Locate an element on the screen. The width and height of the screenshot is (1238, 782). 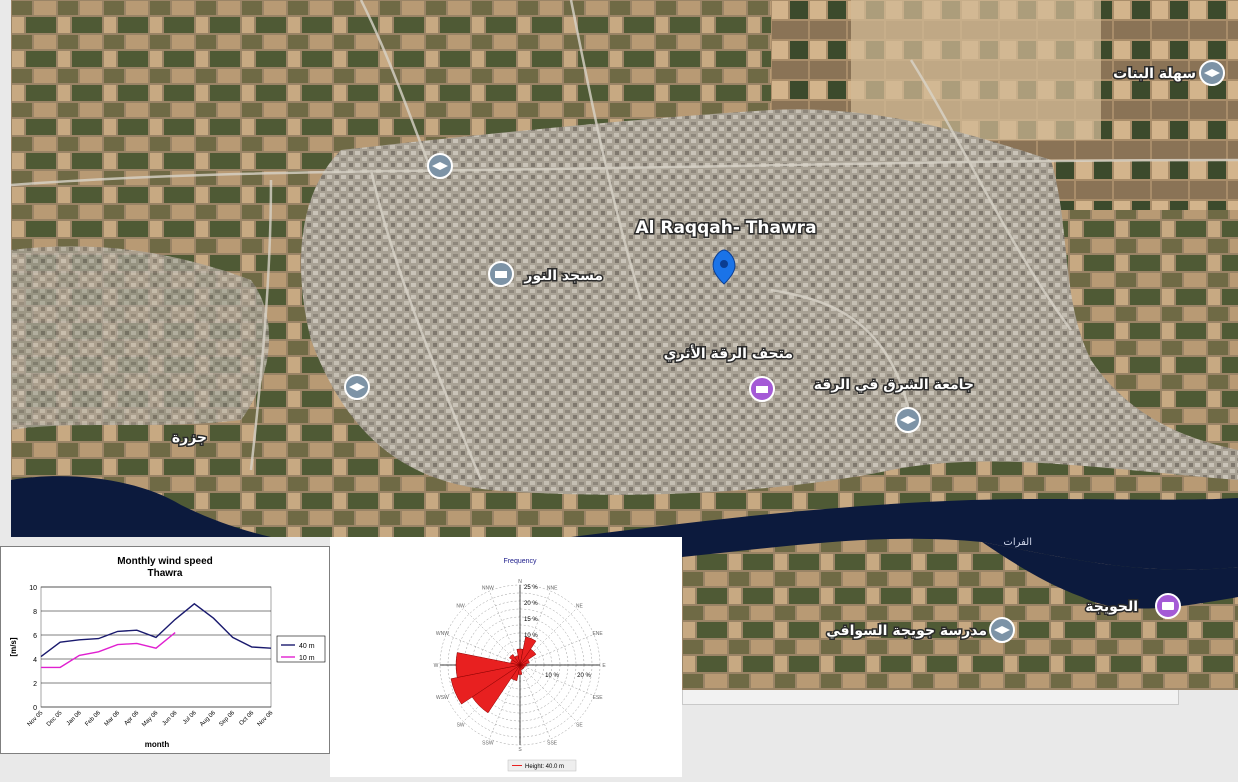
rose-direction-label: SSE is located at coordinates (552, 744).